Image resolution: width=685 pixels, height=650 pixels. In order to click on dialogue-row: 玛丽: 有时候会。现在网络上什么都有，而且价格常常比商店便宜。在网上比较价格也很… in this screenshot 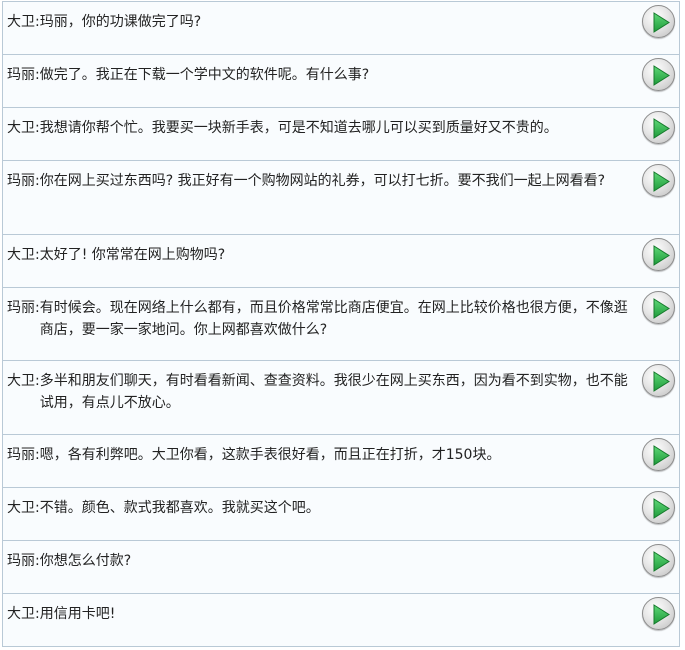, I will do `click(341, 324)`.